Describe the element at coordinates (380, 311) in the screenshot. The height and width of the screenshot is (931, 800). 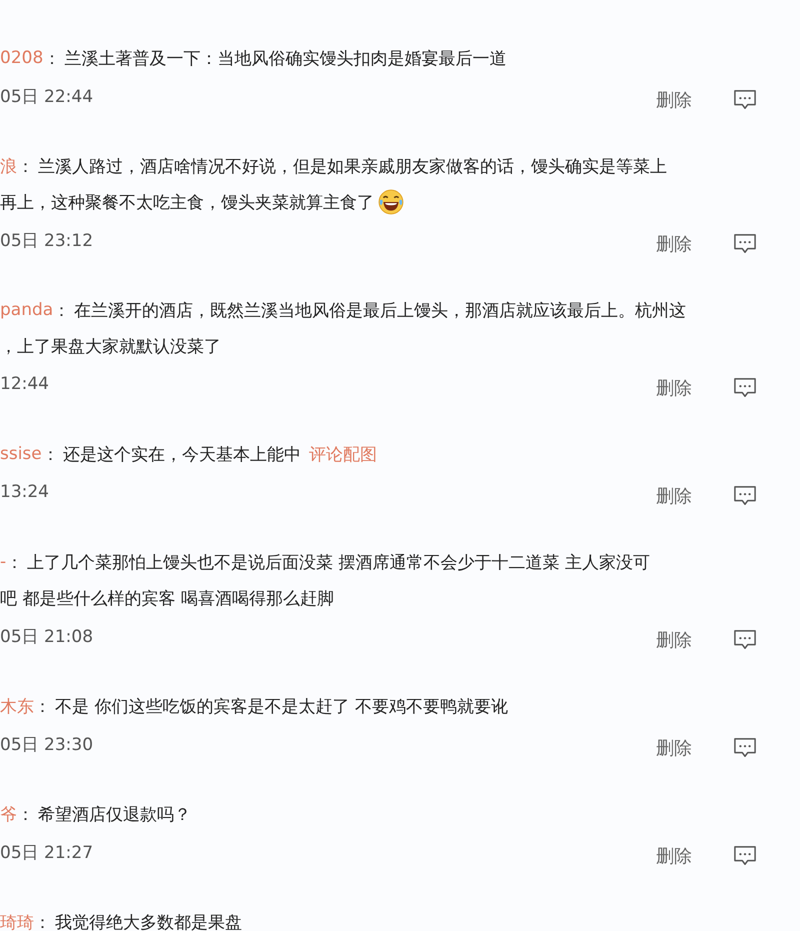
I see `comment-text: 在兰溪开的酒店，既然兰溪当地风俗是最后上馒头，那酒店就应该最后上。杭州这` at that location.